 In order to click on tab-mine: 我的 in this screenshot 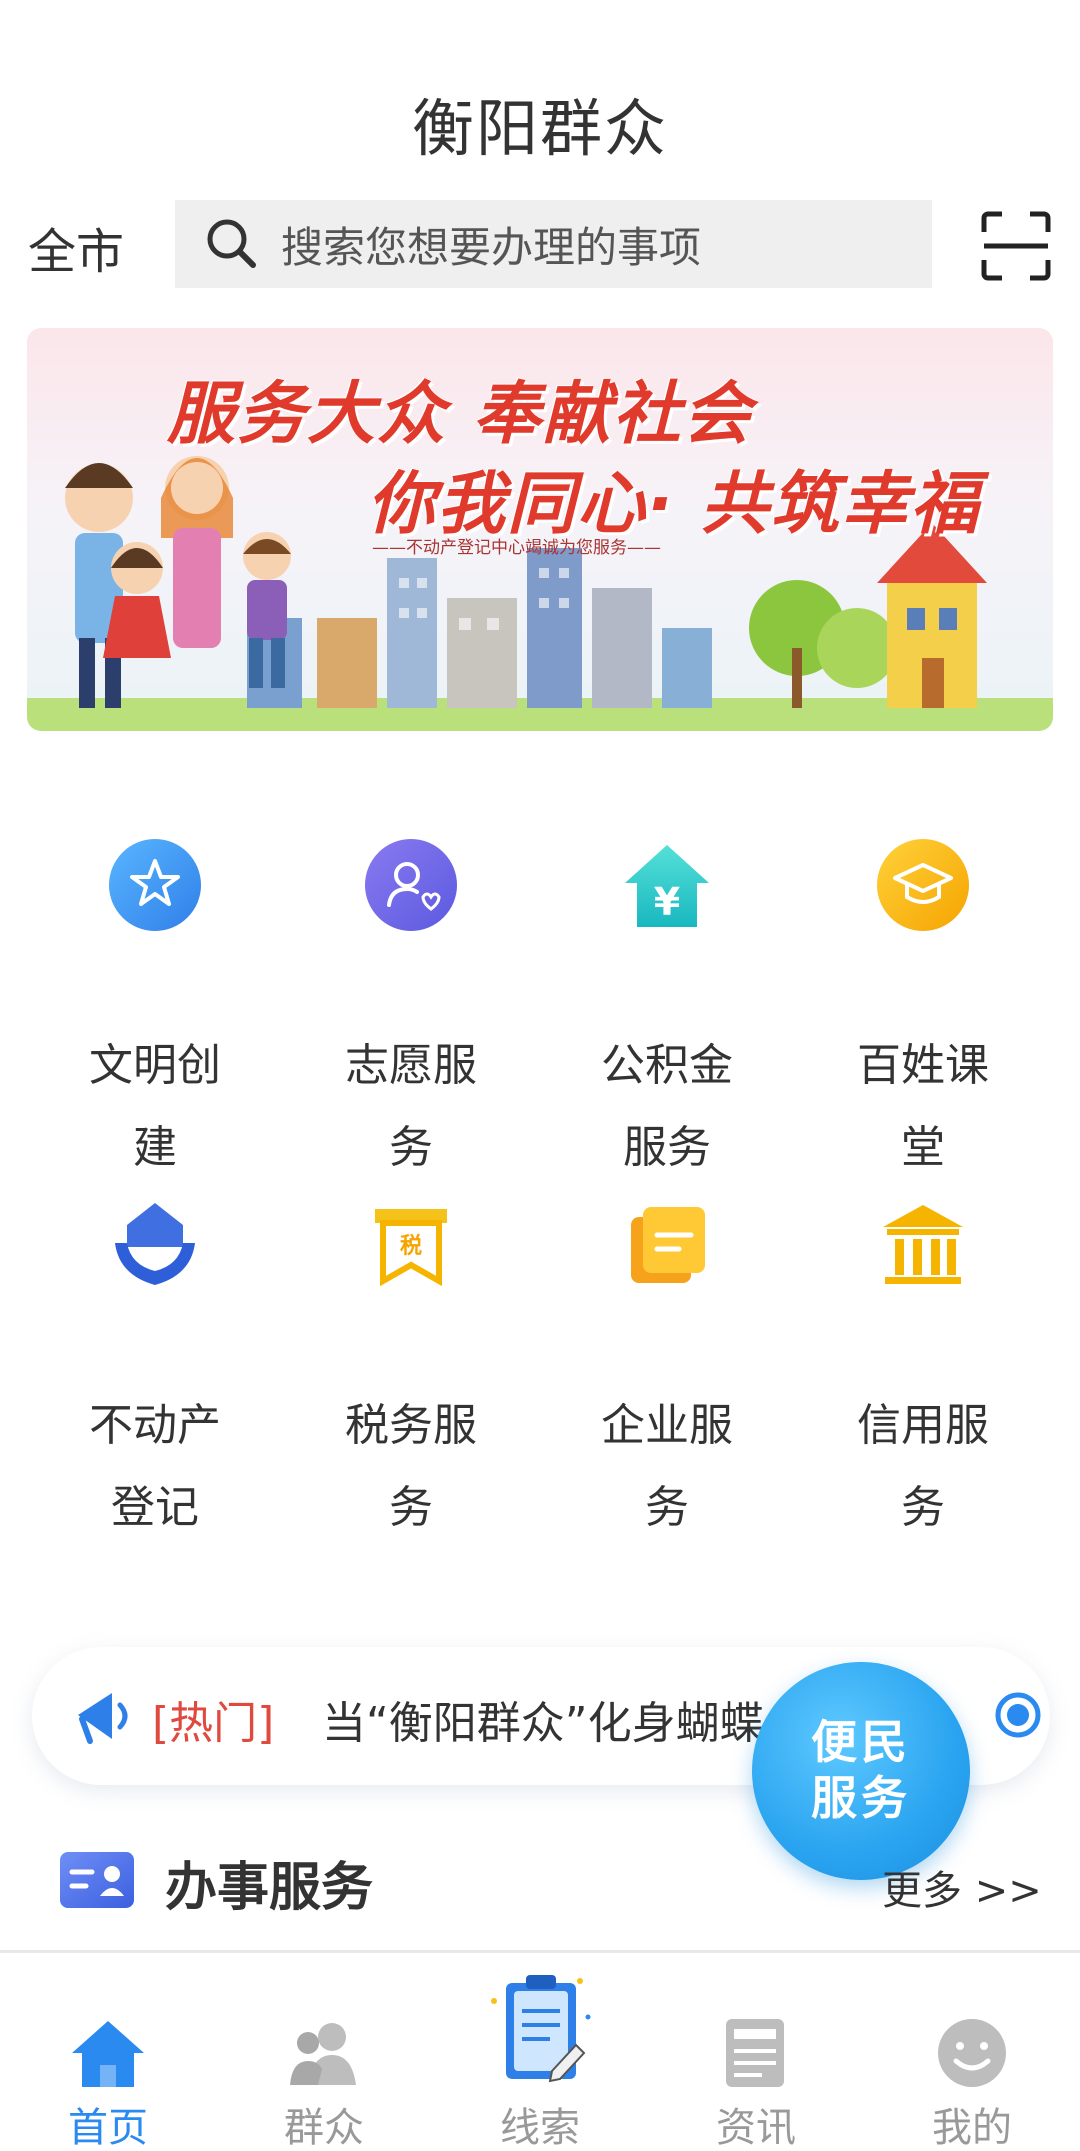, I will do `click(972, 2052)`.